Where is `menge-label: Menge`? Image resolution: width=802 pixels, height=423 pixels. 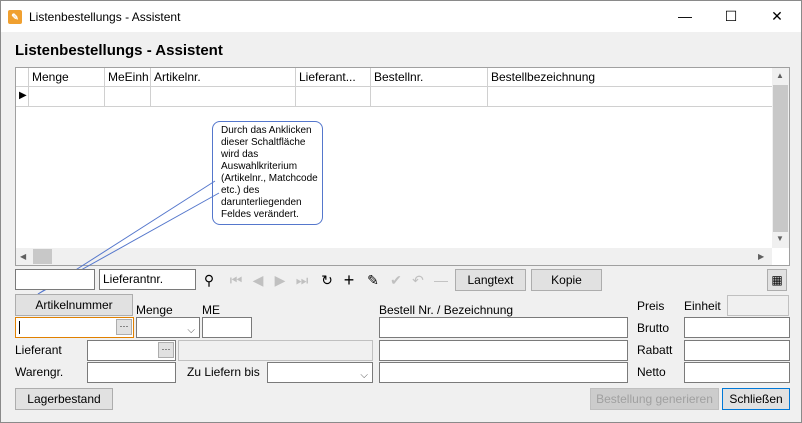 menge-label: Menge is located at coordinates (154, 310).